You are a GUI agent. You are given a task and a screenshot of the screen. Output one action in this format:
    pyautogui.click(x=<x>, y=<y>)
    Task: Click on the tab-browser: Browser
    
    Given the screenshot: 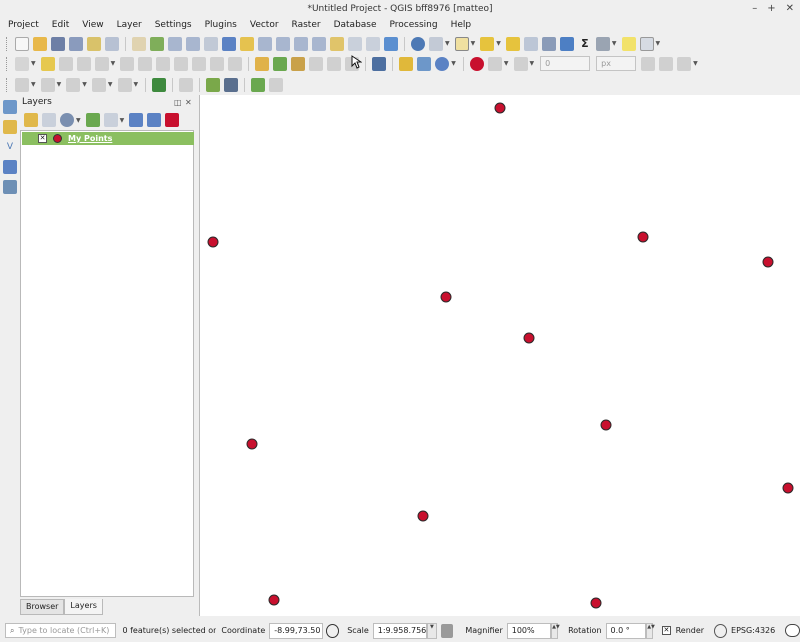 What is the action you would take?
    pyautogui.click(x=42, y=607)
    